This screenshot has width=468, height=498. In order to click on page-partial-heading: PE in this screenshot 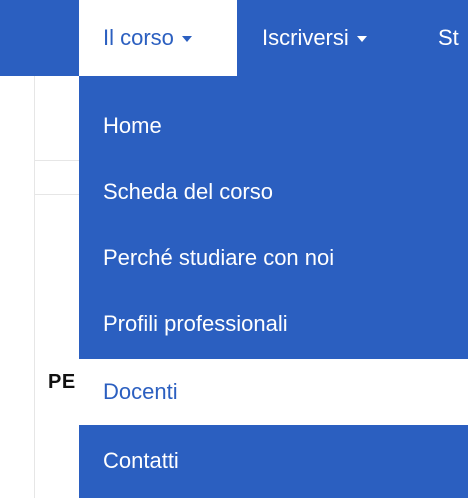, I will do `click(62, 382)`.